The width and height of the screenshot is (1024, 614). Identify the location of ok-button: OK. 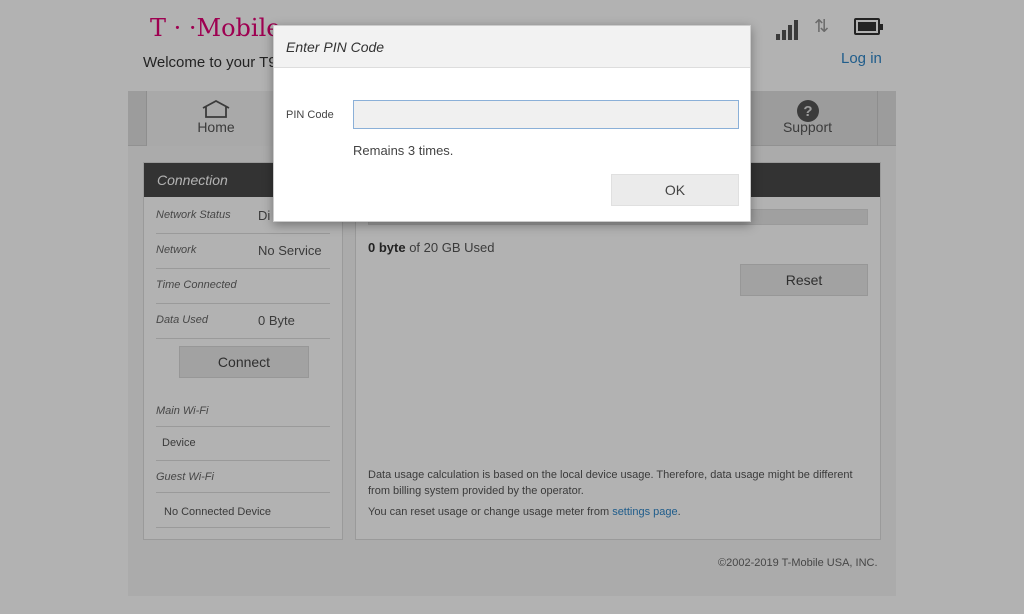
(675, 190).